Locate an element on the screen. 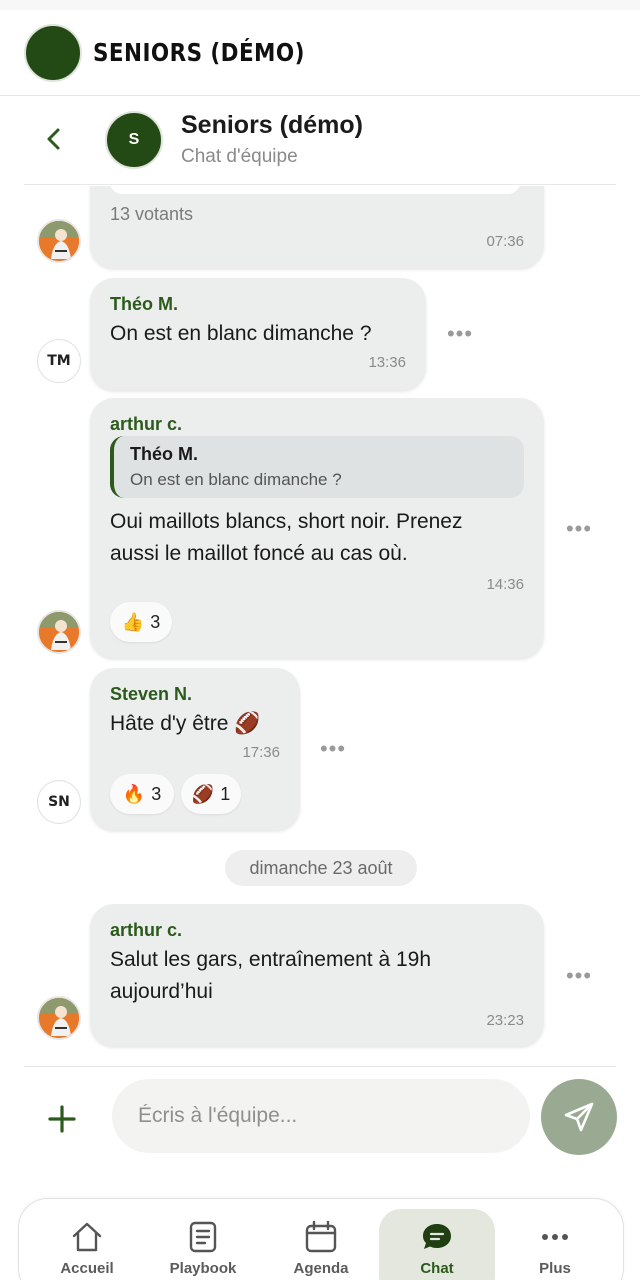  message-bubble: Théo M. On est en blanc dimanche ? 13:36 is located at coordinates (258, 334).